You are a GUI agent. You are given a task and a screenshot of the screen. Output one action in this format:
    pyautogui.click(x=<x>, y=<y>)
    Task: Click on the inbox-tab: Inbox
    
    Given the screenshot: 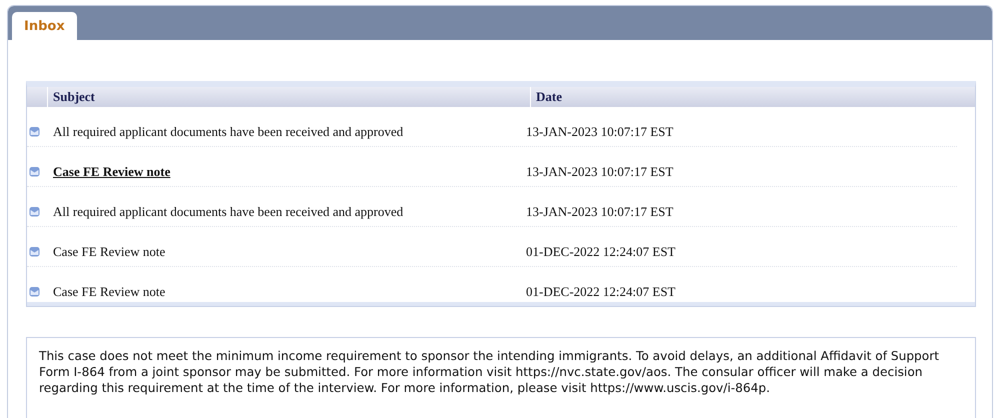 What is the action you would take?
    pyautogui.click(x=44, y=26)
    